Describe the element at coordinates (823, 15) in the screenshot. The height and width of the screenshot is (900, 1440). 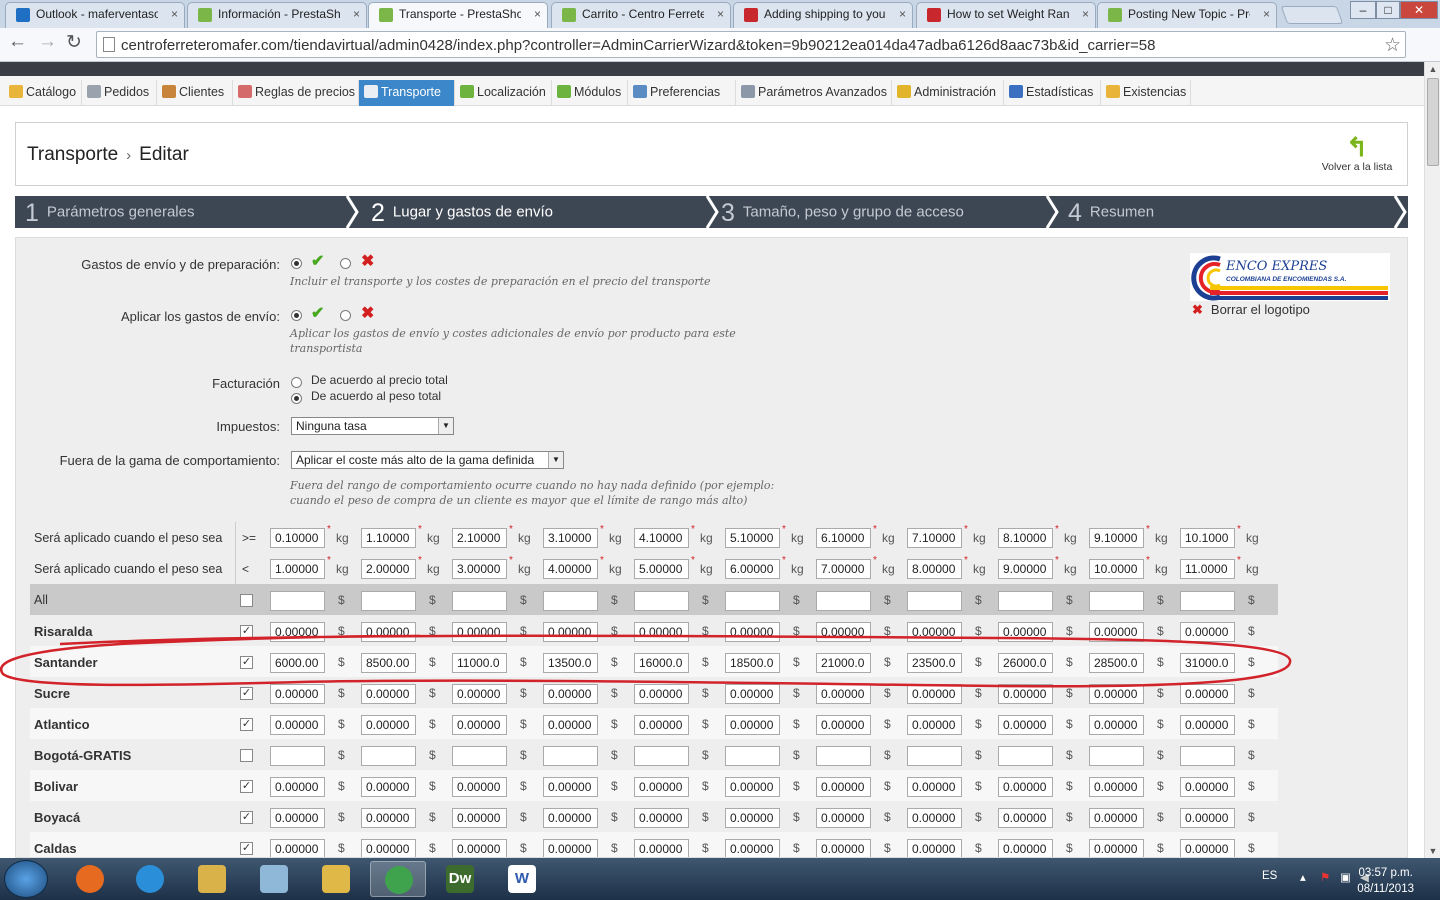
I see `browser-tab: Adding shipping to you ×` at that location.